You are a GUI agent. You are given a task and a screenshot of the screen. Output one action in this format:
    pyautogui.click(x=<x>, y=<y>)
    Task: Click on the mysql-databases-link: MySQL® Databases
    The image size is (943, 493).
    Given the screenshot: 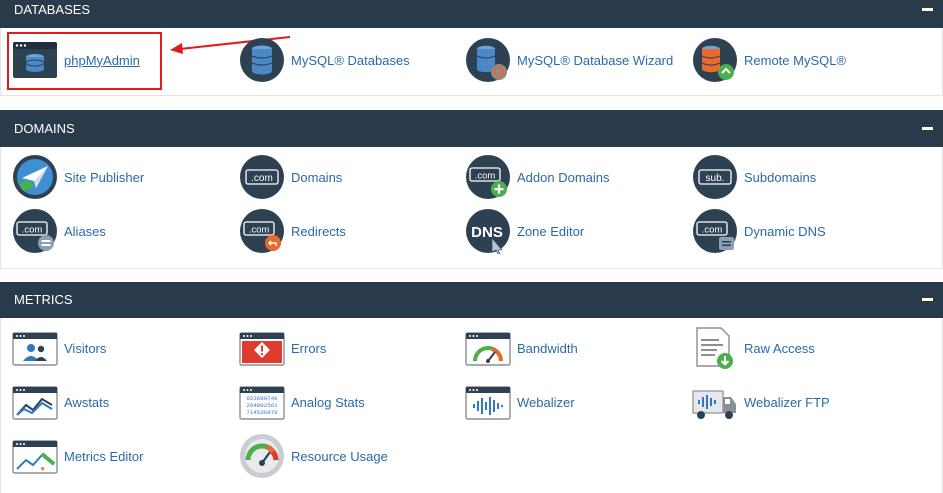 What is the action you would take?
    pyautogui.click(x=324, y=60)
    